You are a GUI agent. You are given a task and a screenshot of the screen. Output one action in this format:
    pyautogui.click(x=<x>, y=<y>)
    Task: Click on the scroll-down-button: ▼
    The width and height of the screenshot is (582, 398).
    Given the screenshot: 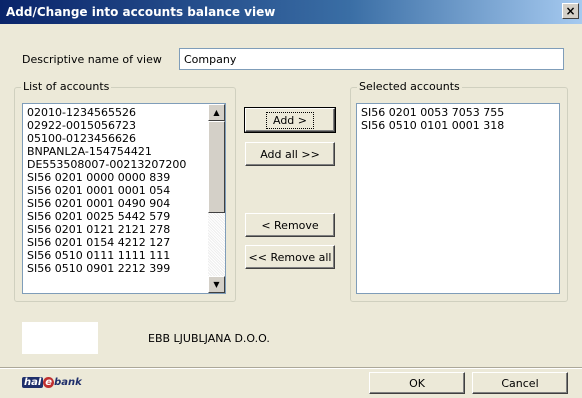 What is the action you would take?
    pyautogui.click(x=216, y=284)
    